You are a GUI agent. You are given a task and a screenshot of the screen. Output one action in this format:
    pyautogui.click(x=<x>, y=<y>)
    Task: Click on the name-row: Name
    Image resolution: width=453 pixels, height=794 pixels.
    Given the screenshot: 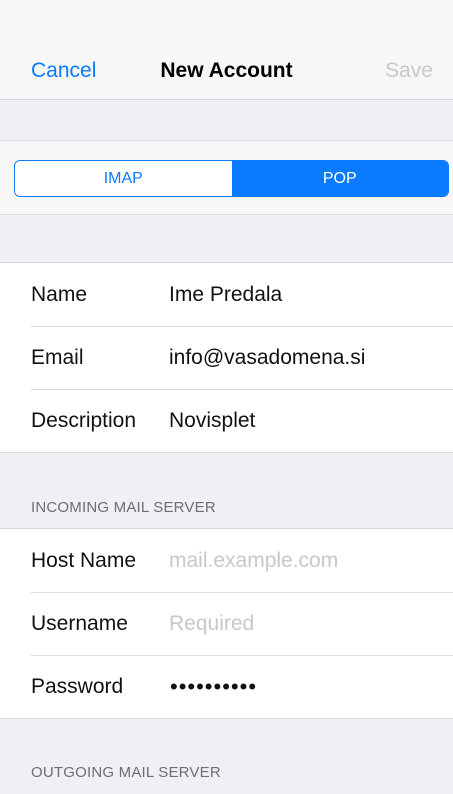 What is the action you would take?
    pyautogui.click(x=226, y=294)
    